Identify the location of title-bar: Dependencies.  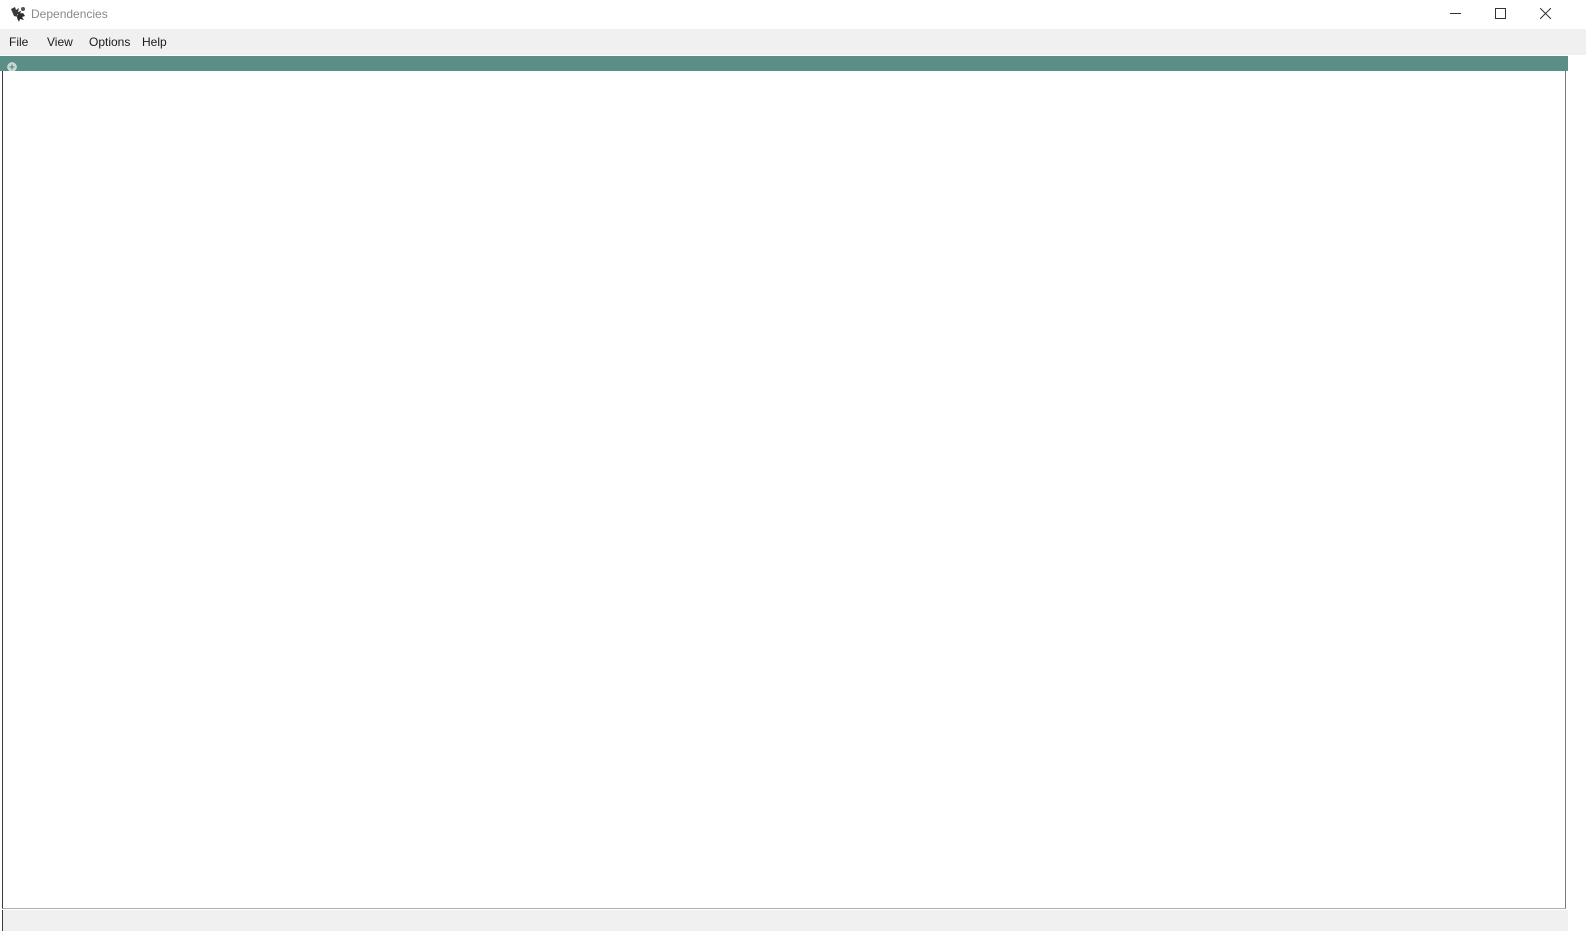
(793, 14).